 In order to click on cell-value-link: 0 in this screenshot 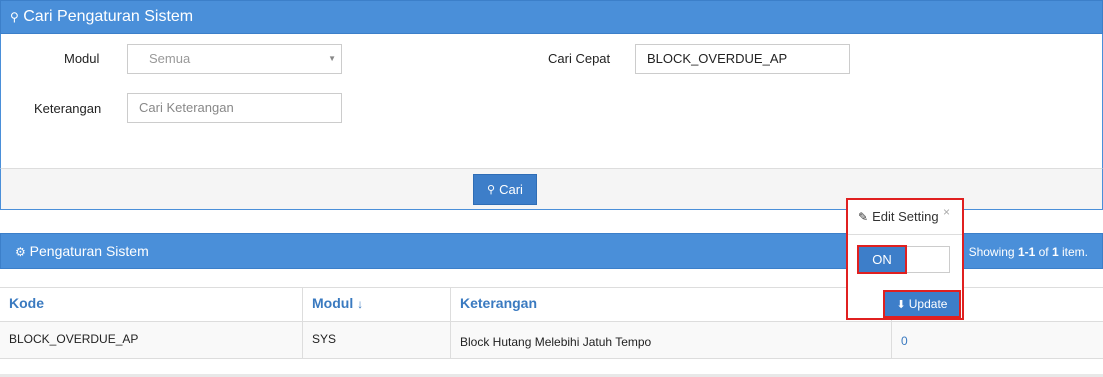, I will do `click(997, 340)`.